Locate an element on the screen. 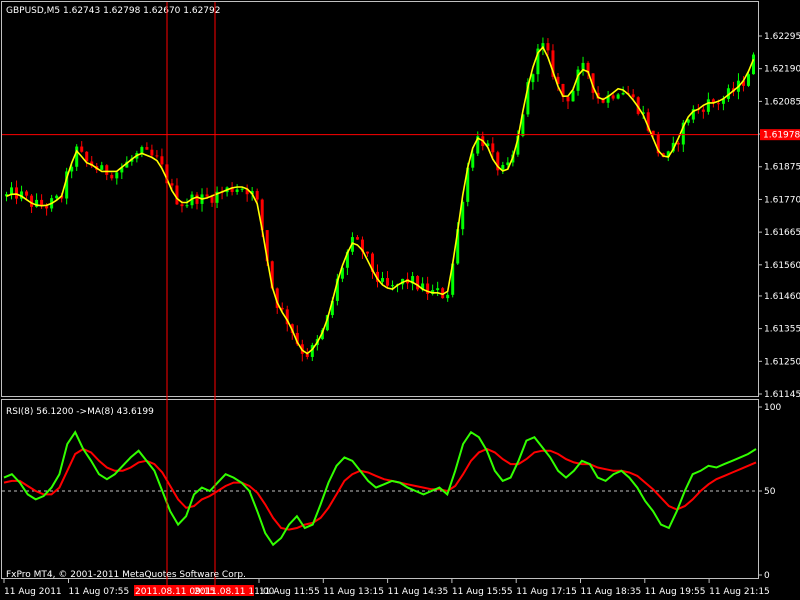 Image resolution: width=800 pixels, height=600 pixels. rsi-title: RSI(8) 56.1200 ->MA(8) 43.6199 is located at coordinates (80, 412).